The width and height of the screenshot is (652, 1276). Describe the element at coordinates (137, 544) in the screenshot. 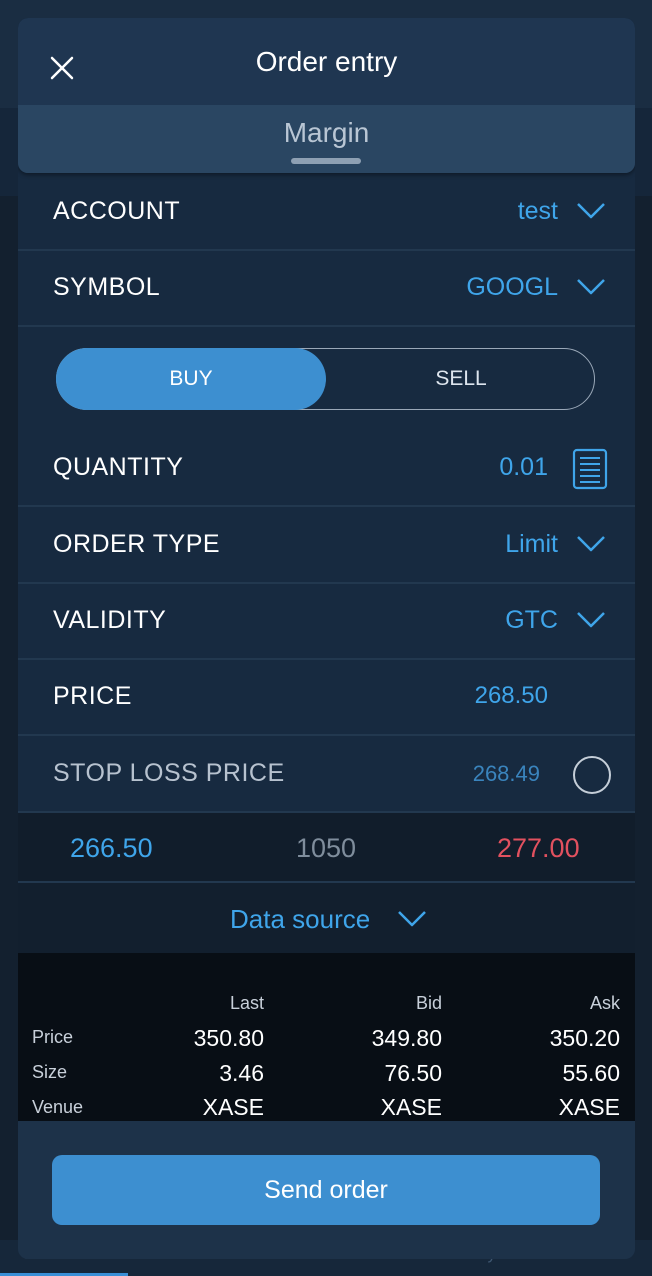

I see `order-type-label: ORDER TYPE` at that location.